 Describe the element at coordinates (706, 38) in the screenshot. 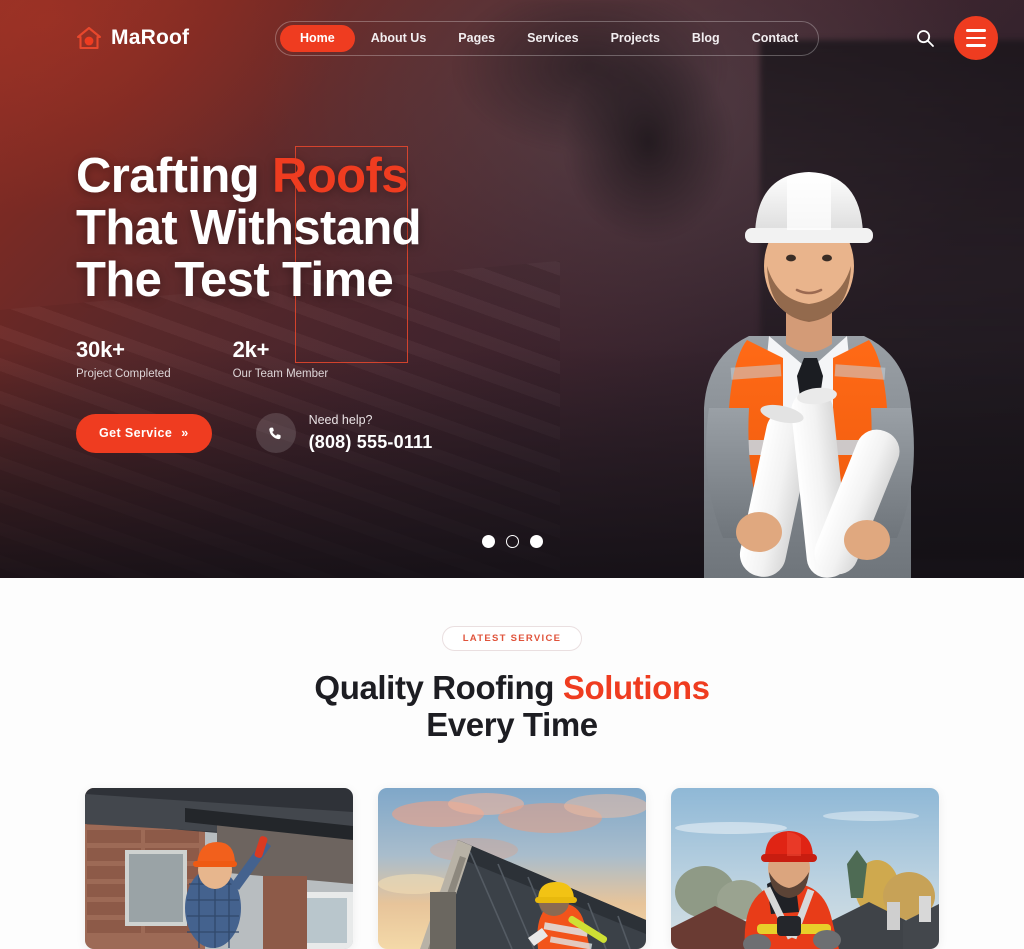

I see `nav-item-blog: Blog` at that location.